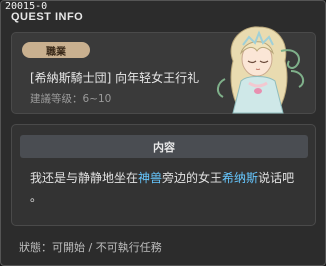  What do you see at coordinates (276, 178) in the screenshot?
I see `description-text: 说话吧` at bounding box center [276, 178].